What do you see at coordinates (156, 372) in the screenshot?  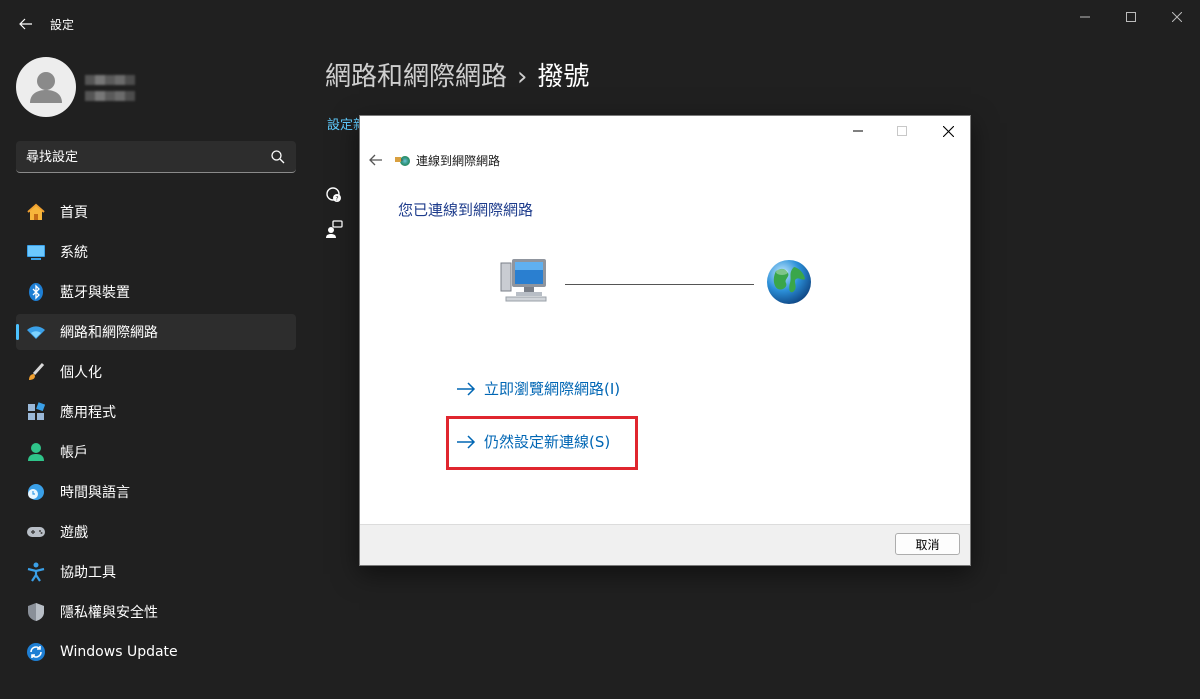 I see `sidebar-item-personalization: 個人化` at bounding box center [156, 372].